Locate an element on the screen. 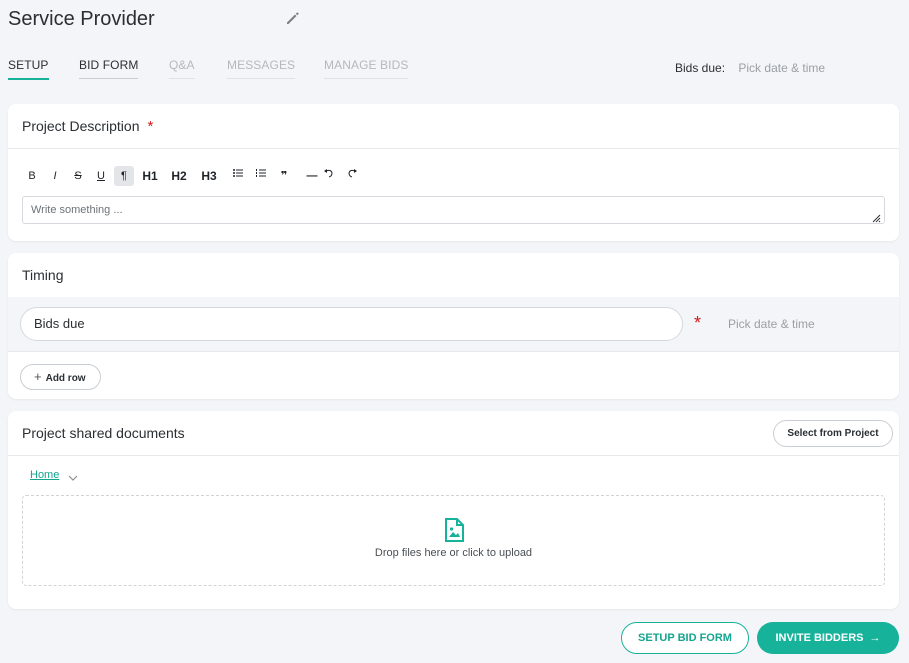 Image resolution: width=909 pixels, height=663 pixels. tab-bid-form: BID FORM is located at coordinates (109, 68).